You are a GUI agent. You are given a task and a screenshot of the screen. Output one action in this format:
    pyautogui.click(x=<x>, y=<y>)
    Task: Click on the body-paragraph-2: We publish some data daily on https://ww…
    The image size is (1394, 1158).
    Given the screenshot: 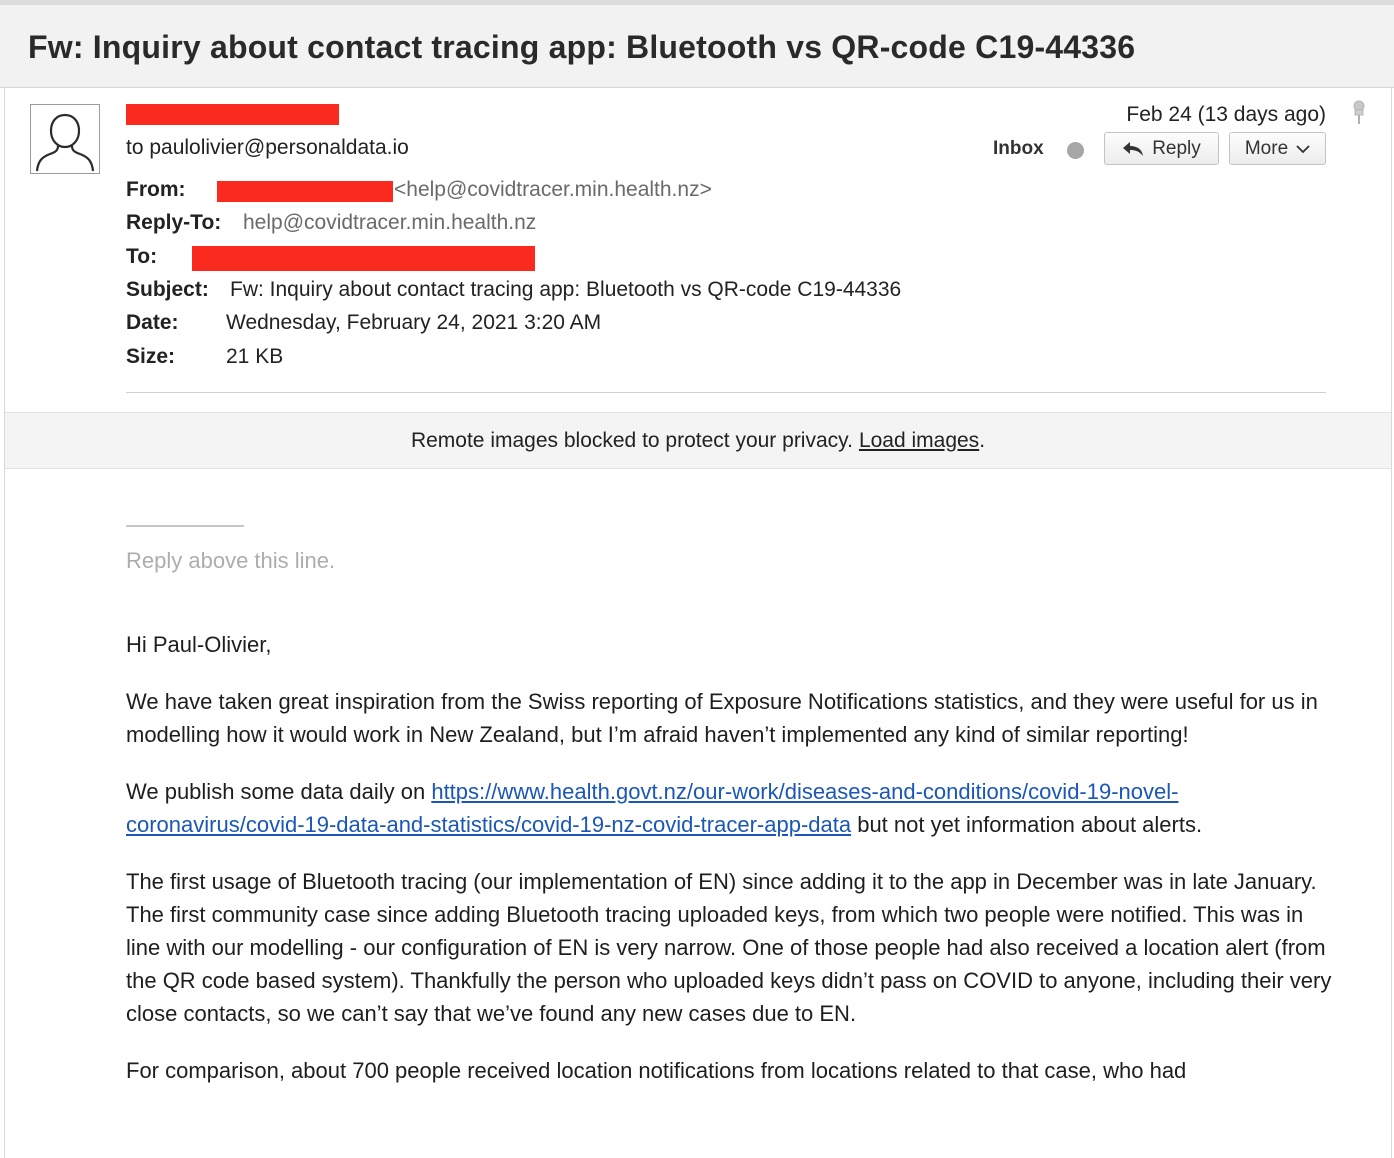 What is the action you would take?
    pyautogui.click(x=731, y=808)
    